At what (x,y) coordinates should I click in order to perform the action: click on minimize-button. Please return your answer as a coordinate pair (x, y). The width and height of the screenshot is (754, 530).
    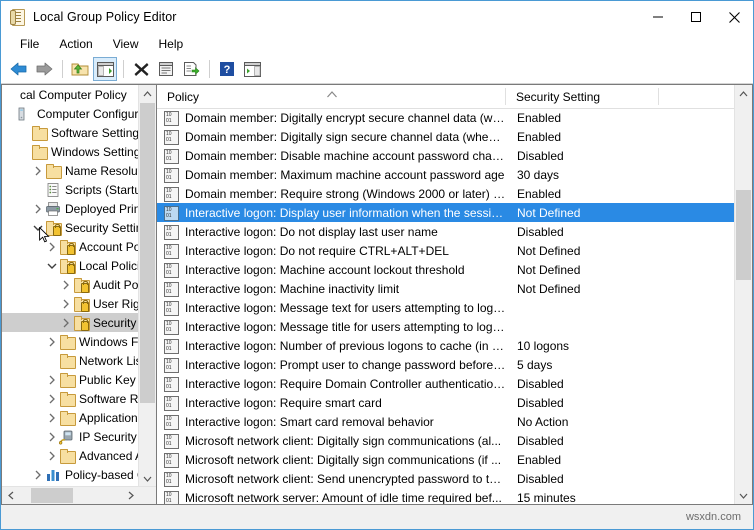
    Looking at the image, I should click on (658, 17).